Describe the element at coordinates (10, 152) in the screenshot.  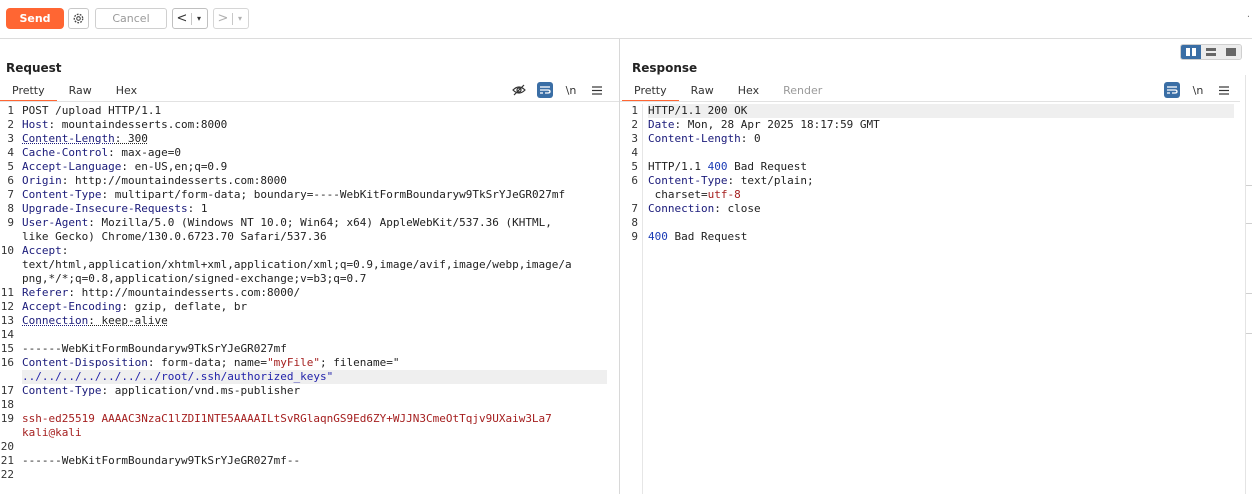
I see `line-number: 4` at that location.